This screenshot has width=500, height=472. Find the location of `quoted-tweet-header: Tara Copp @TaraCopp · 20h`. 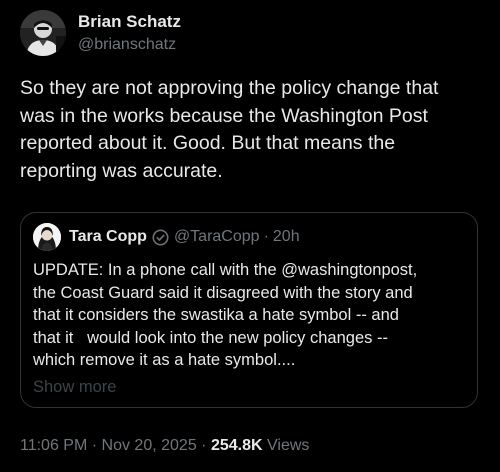

quoted-tweet-header: Tara Copp @TaraCopp · 20h is located at coordinates (166, 237).